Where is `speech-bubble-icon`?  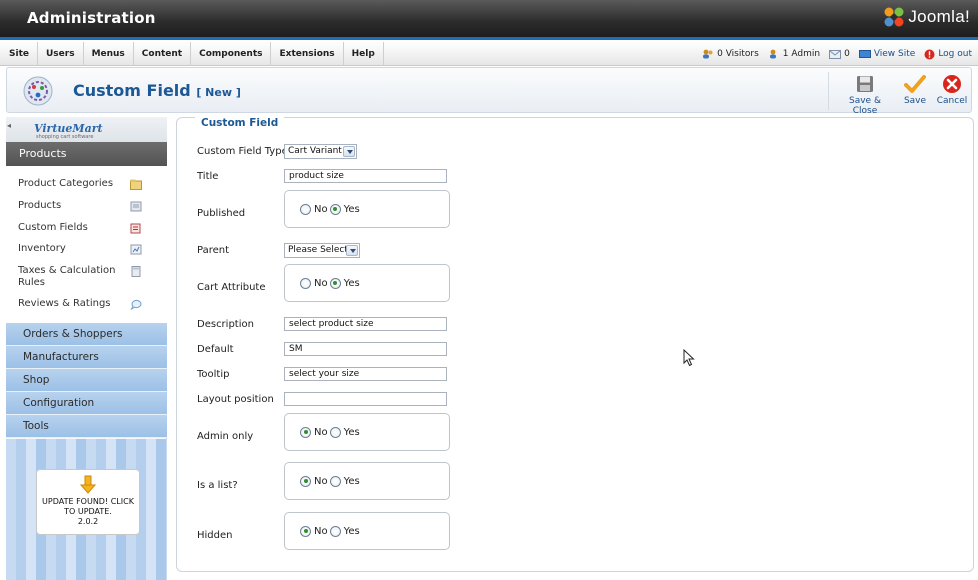
speech-bubble-icon is located at coordinates (136, 304).